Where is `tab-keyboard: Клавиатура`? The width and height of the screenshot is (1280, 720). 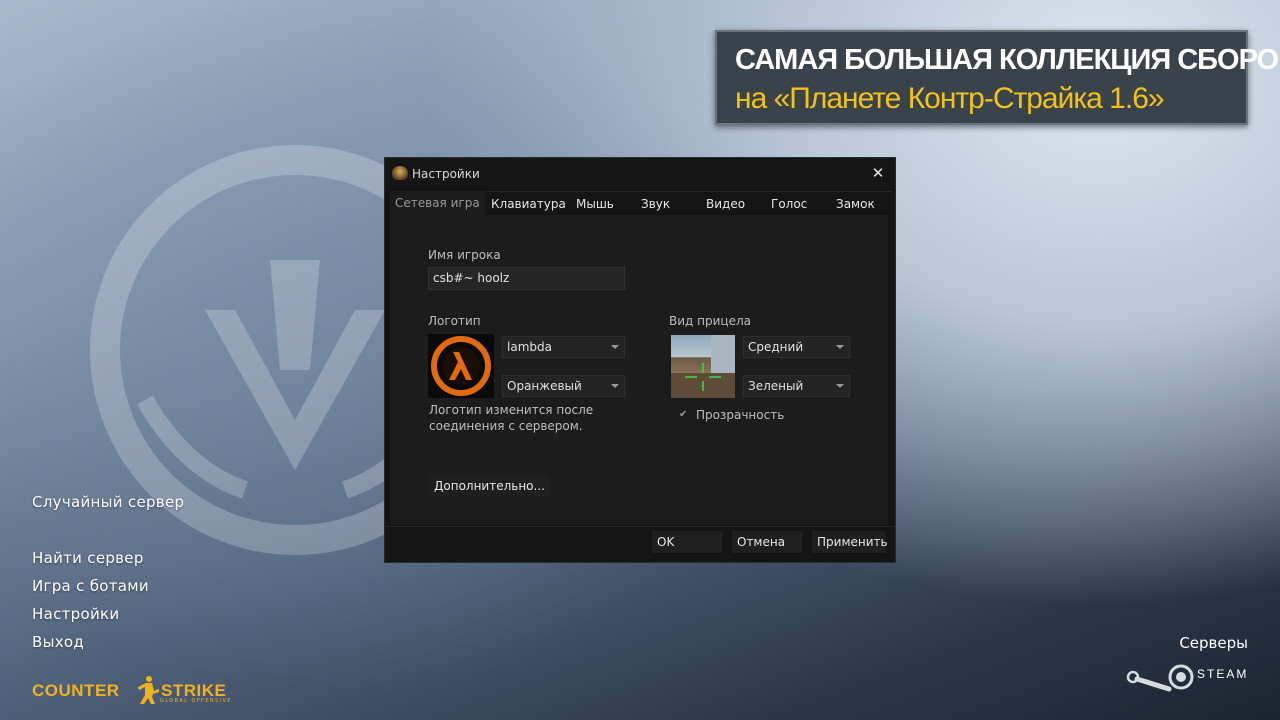
tab-keyboard: Клавиатура is located at coordinates (528, 203).